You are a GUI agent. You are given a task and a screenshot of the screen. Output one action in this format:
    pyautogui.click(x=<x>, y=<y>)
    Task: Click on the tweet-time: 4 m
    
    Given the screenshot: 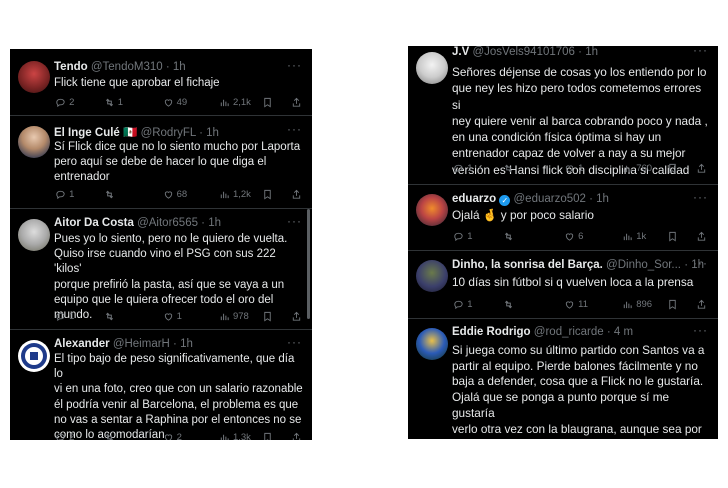 What is the action you would take?
    pyautogui.click(x=623, y=332)
    